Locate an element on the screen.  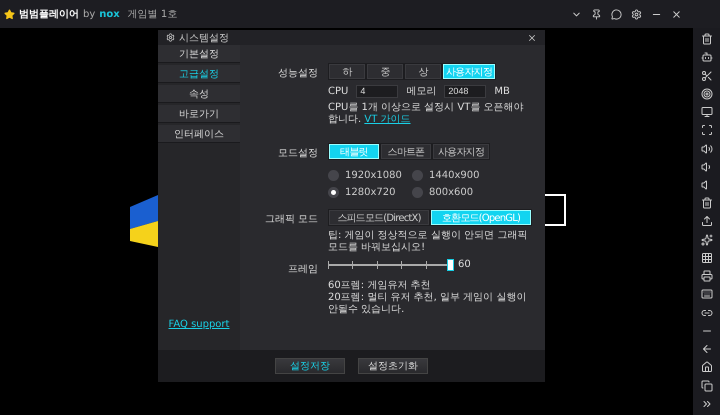
home-icon is located at coordinates (706, 367).